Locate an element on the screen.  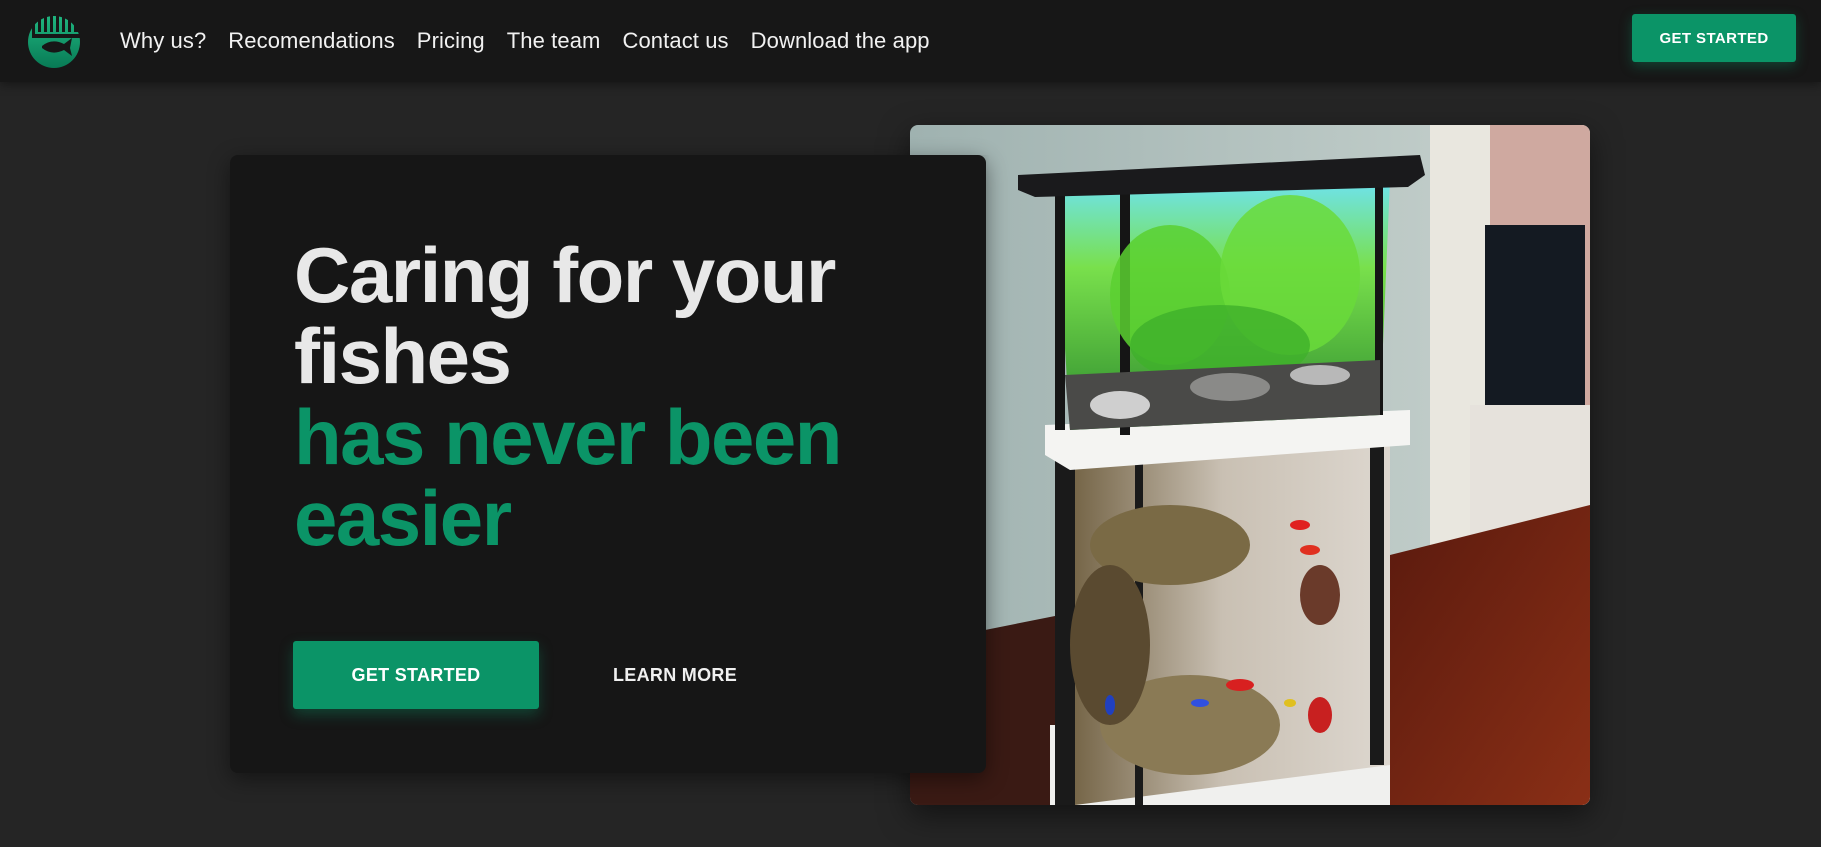
hero-title-line-3: has never been is located at coordinates (568, 437).